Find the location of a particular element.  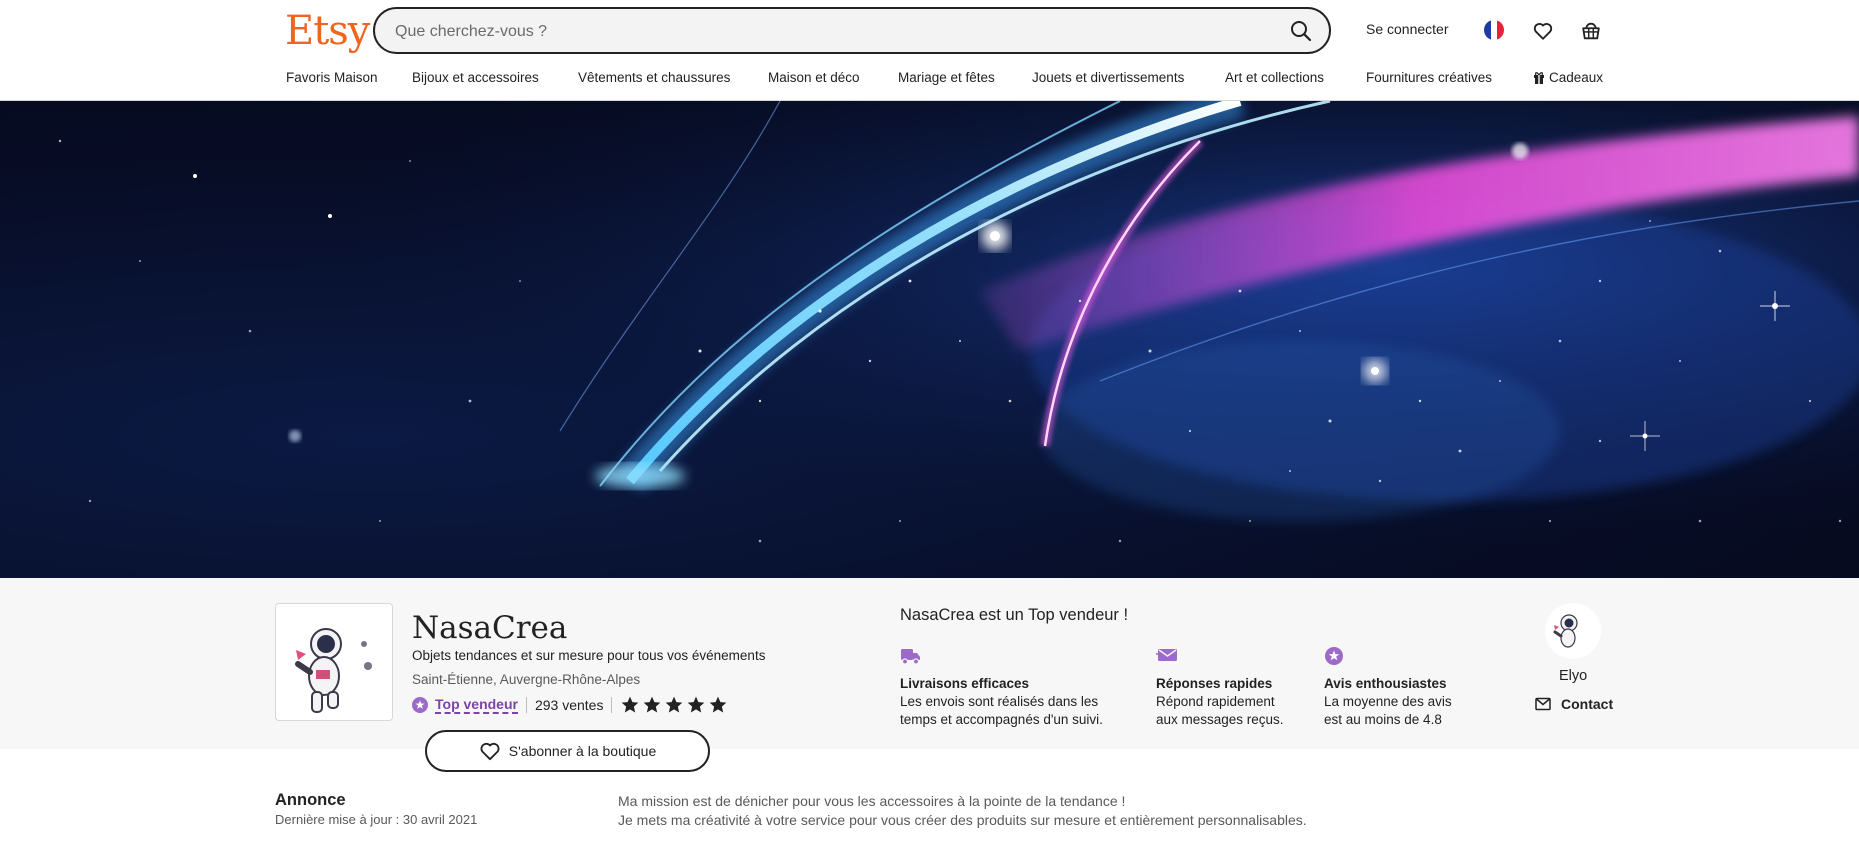

shop-location: Saint-Étienne, Auvergne-Rhône-Alpes is located at coordinates (526, 679).